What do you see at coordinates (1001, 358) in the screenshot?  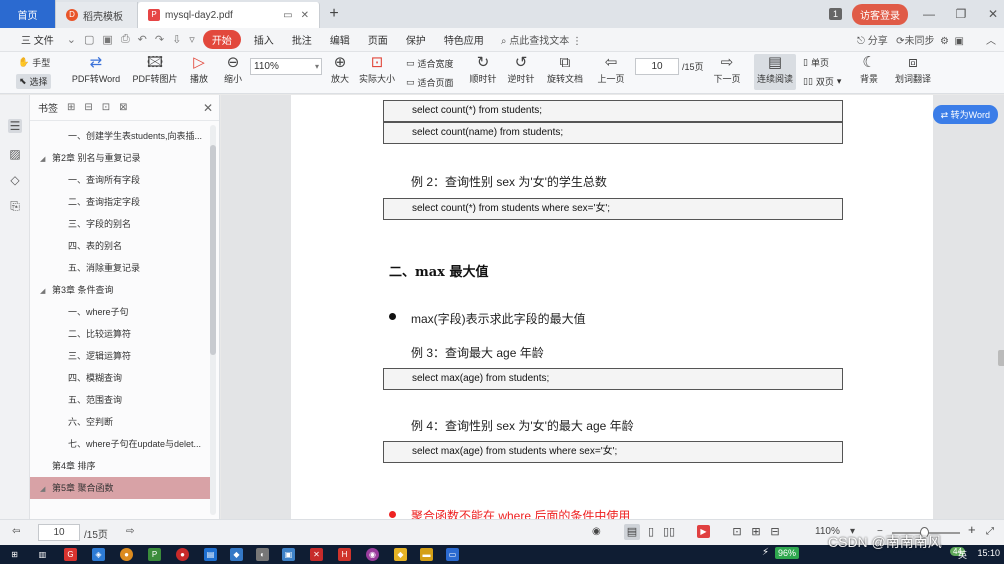 I see `side-collapse-tab` at bounding box center [1001, 358].